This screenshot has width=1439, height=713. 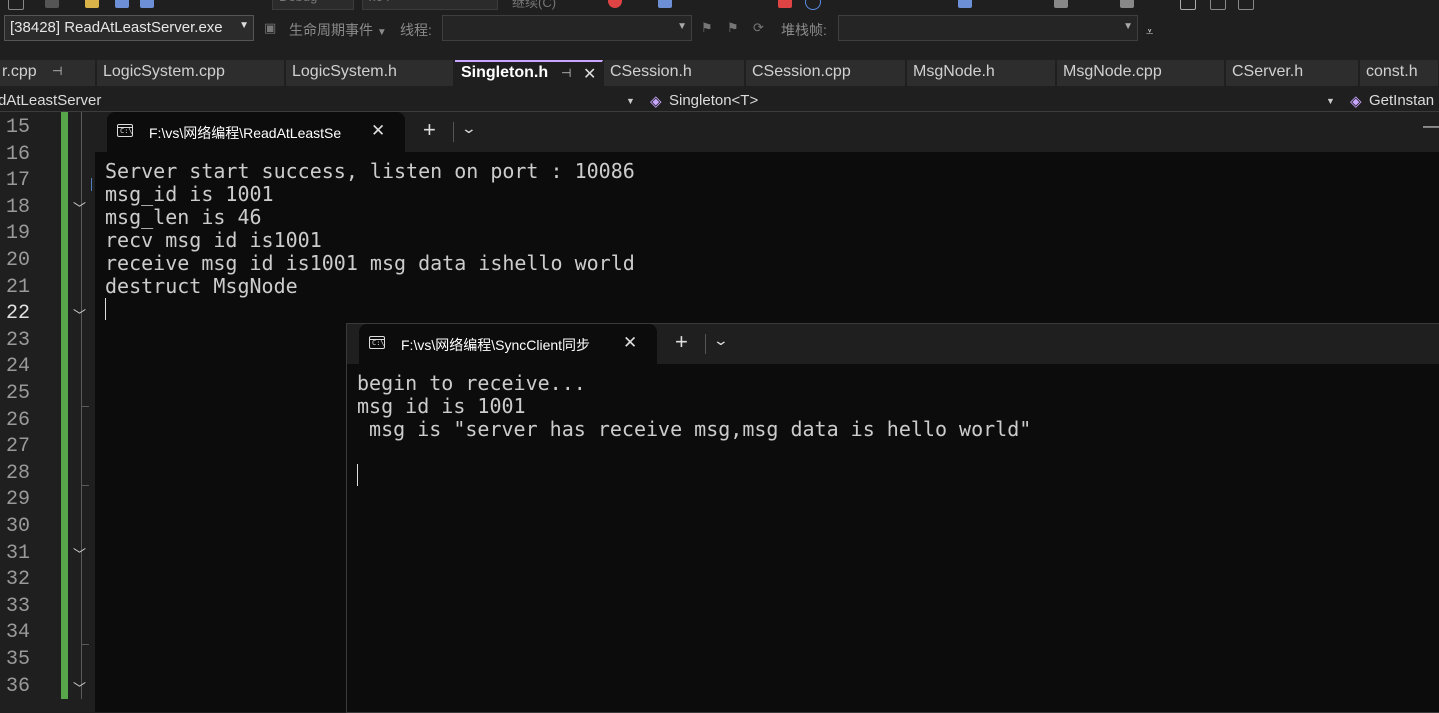 What do you see at coordinates (357, 475) in the screenshot?
I see `text-cursor` at bounding box center [357, 475].